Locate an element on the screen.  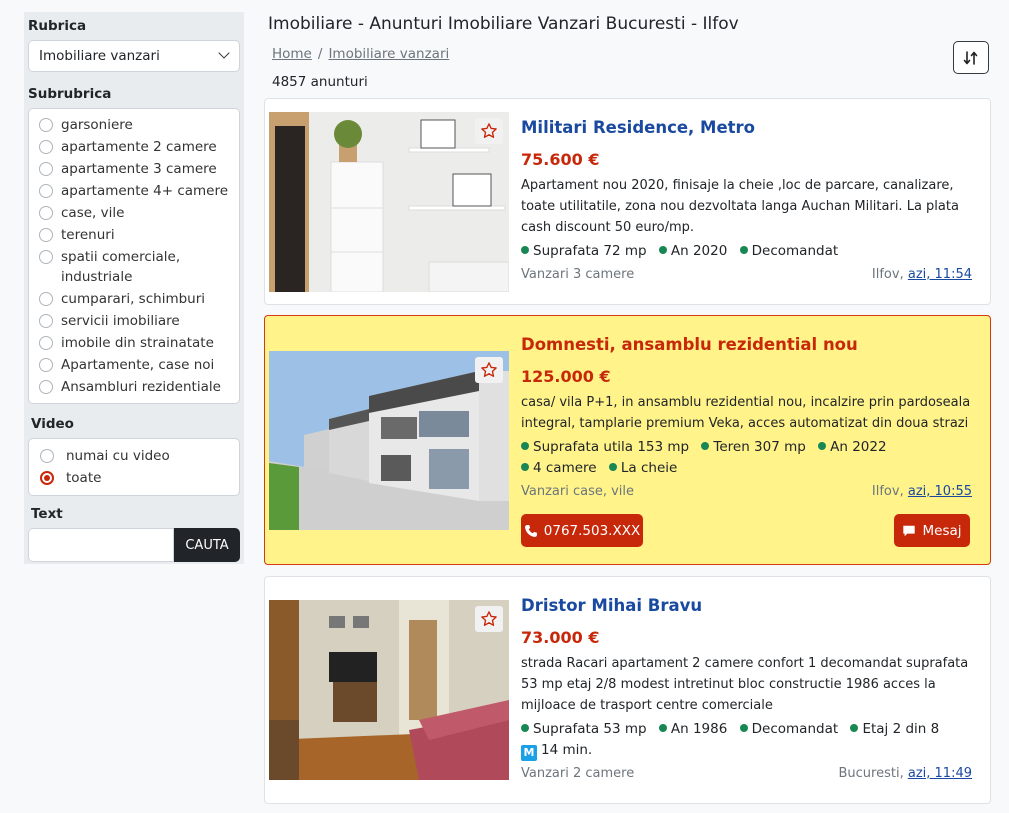
search-button: CAUTA is located at coordinates (207, 545).